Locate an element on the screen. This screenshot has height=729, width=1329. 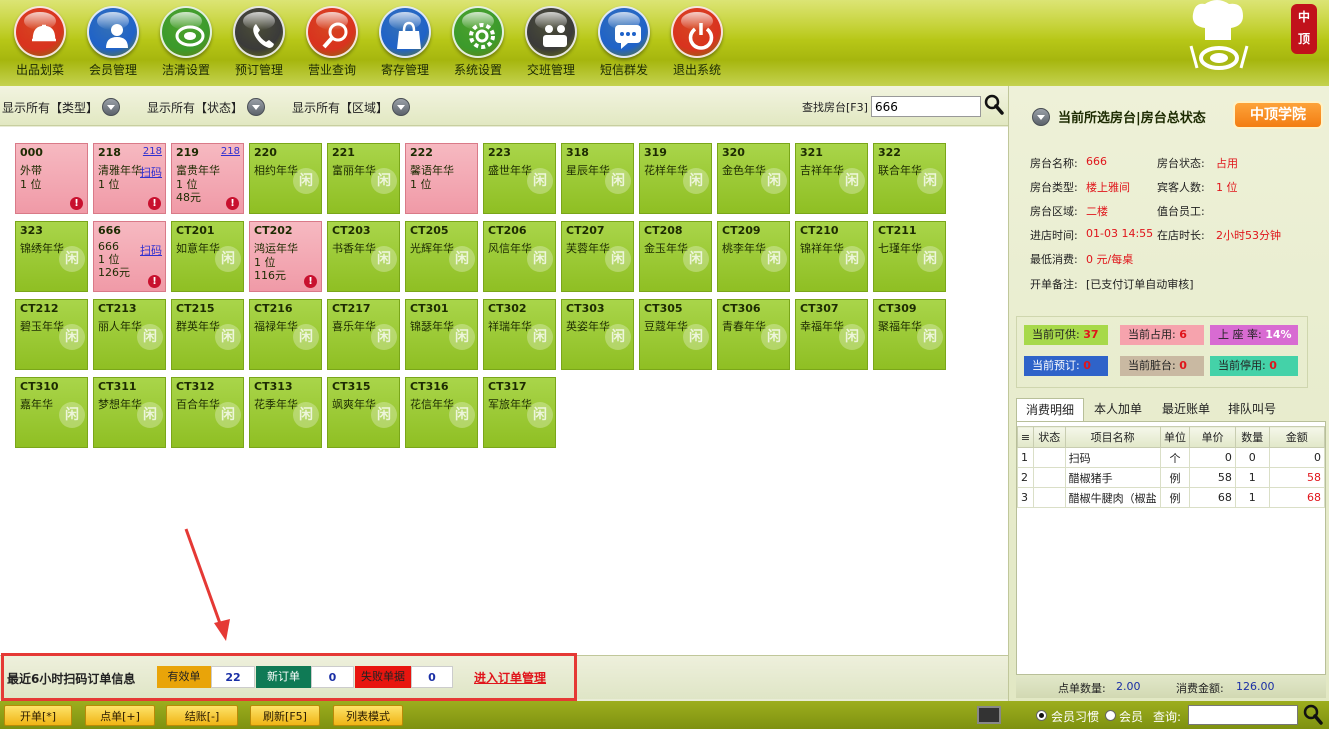
monitor-icon is located at coordinates (989, 715).